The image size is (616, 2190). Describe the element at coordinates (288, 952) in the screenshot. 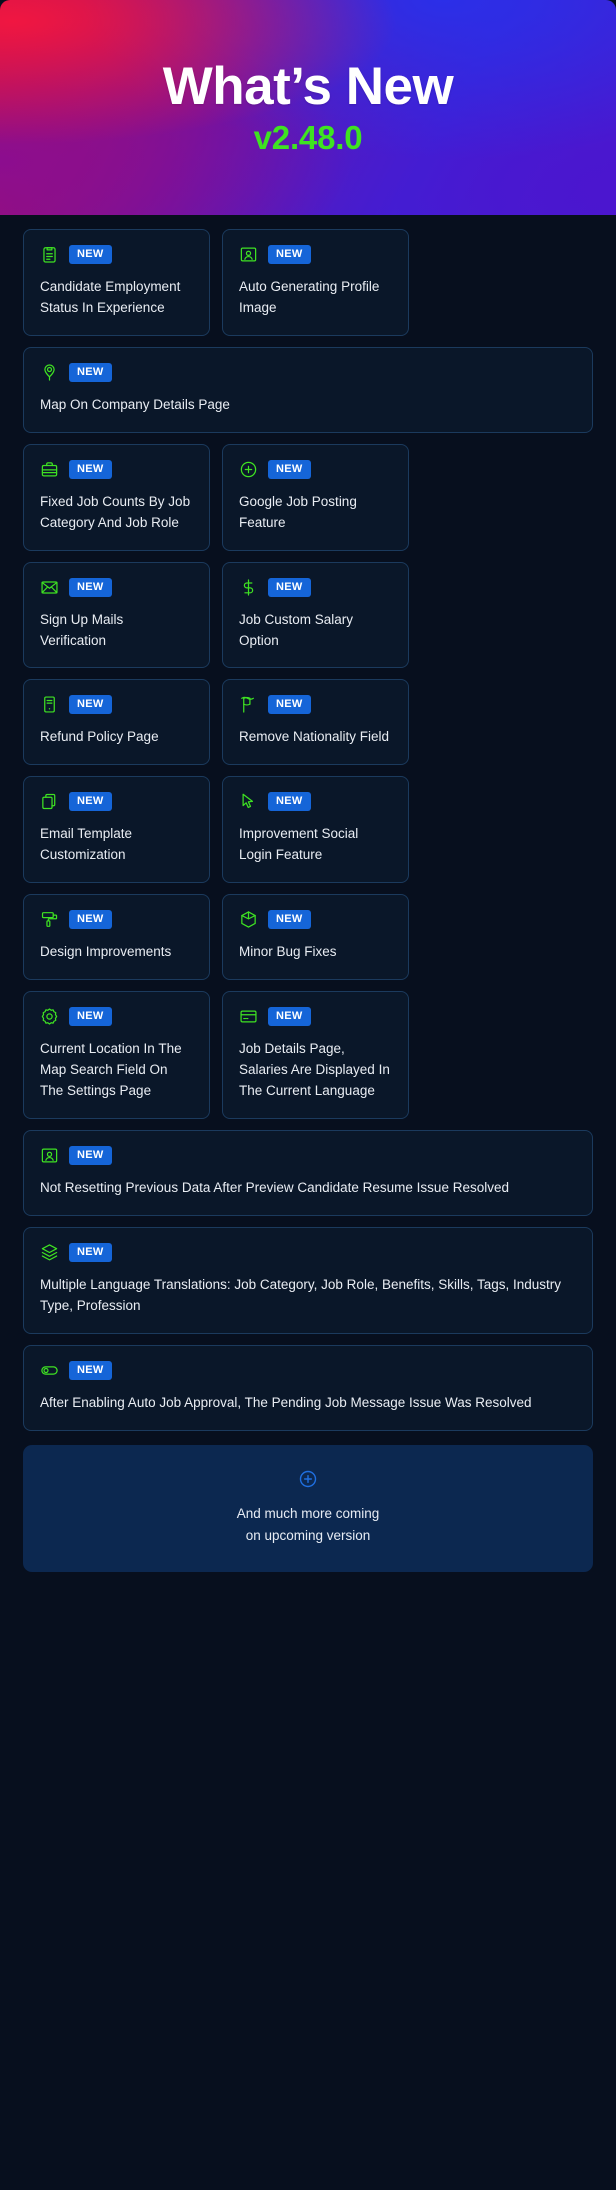

I see `feature-card-title: Minor Bug Fixes` at that location.